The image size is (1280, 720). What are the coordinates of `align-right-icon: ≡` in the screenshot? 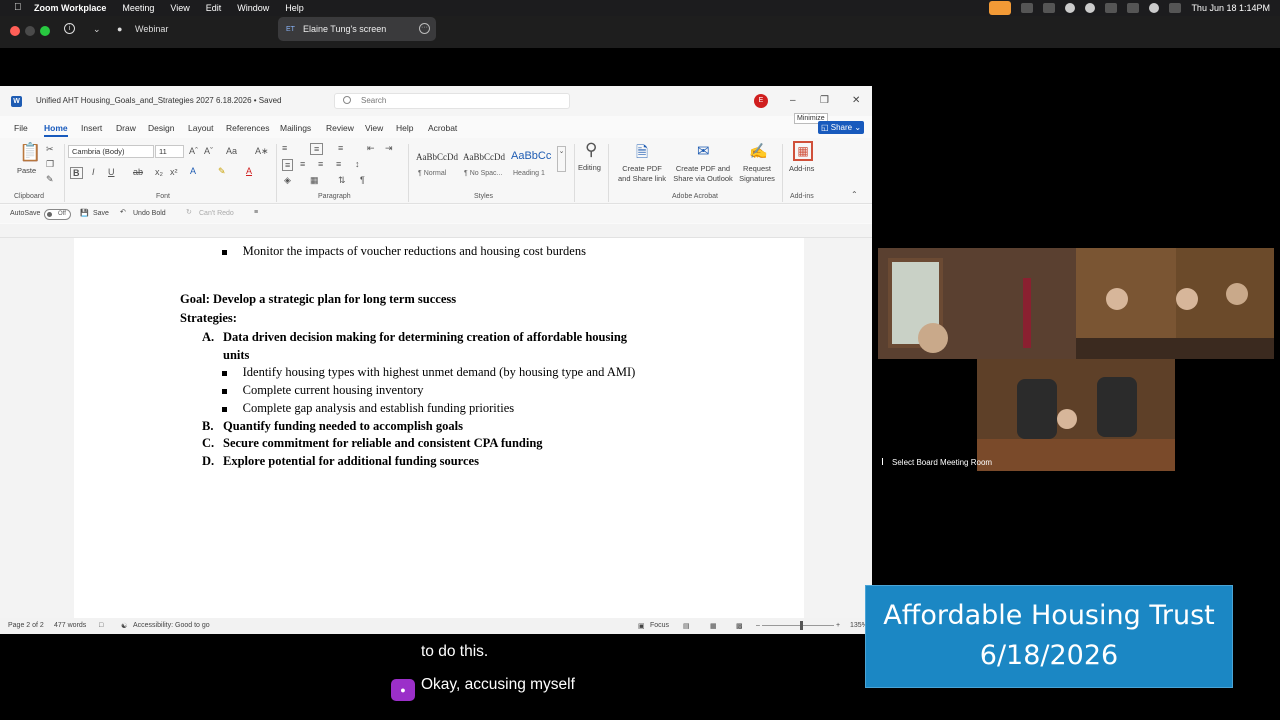 It's located at (320, 164).